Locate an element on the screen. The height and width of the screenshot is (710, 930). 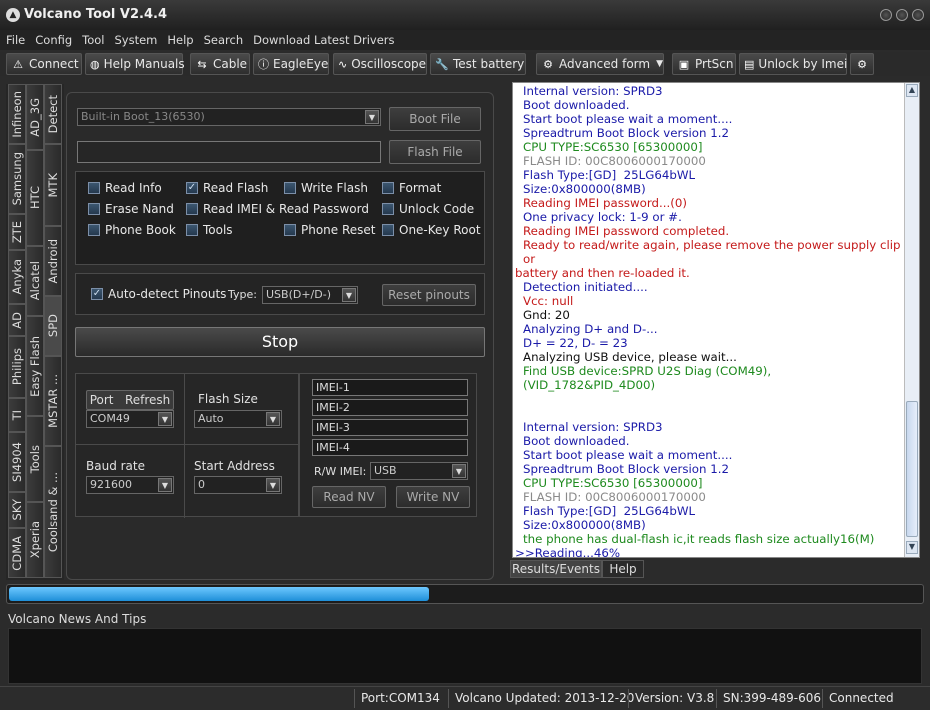
tab-alcatel: Alcatel is located at coordinates (35, 281).